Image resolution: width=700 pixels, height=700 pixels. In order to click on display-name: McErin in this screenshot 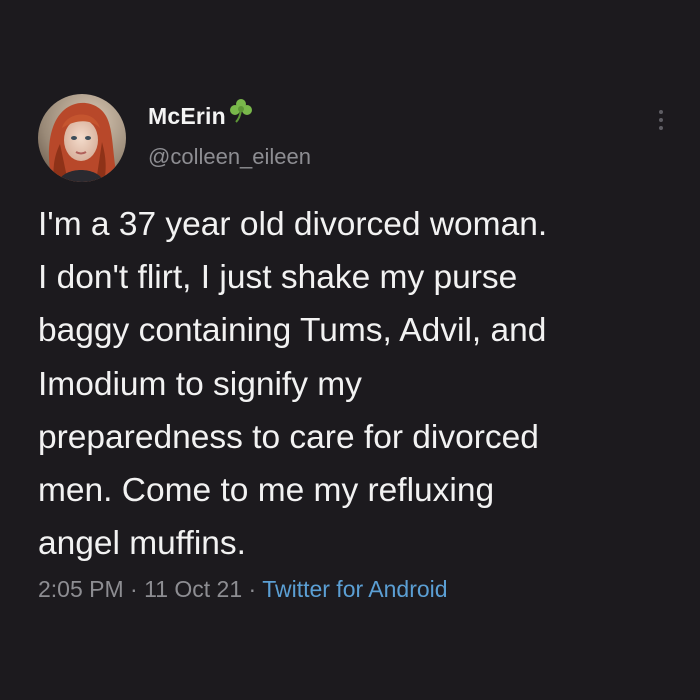, I will do `click(187, 116)`.